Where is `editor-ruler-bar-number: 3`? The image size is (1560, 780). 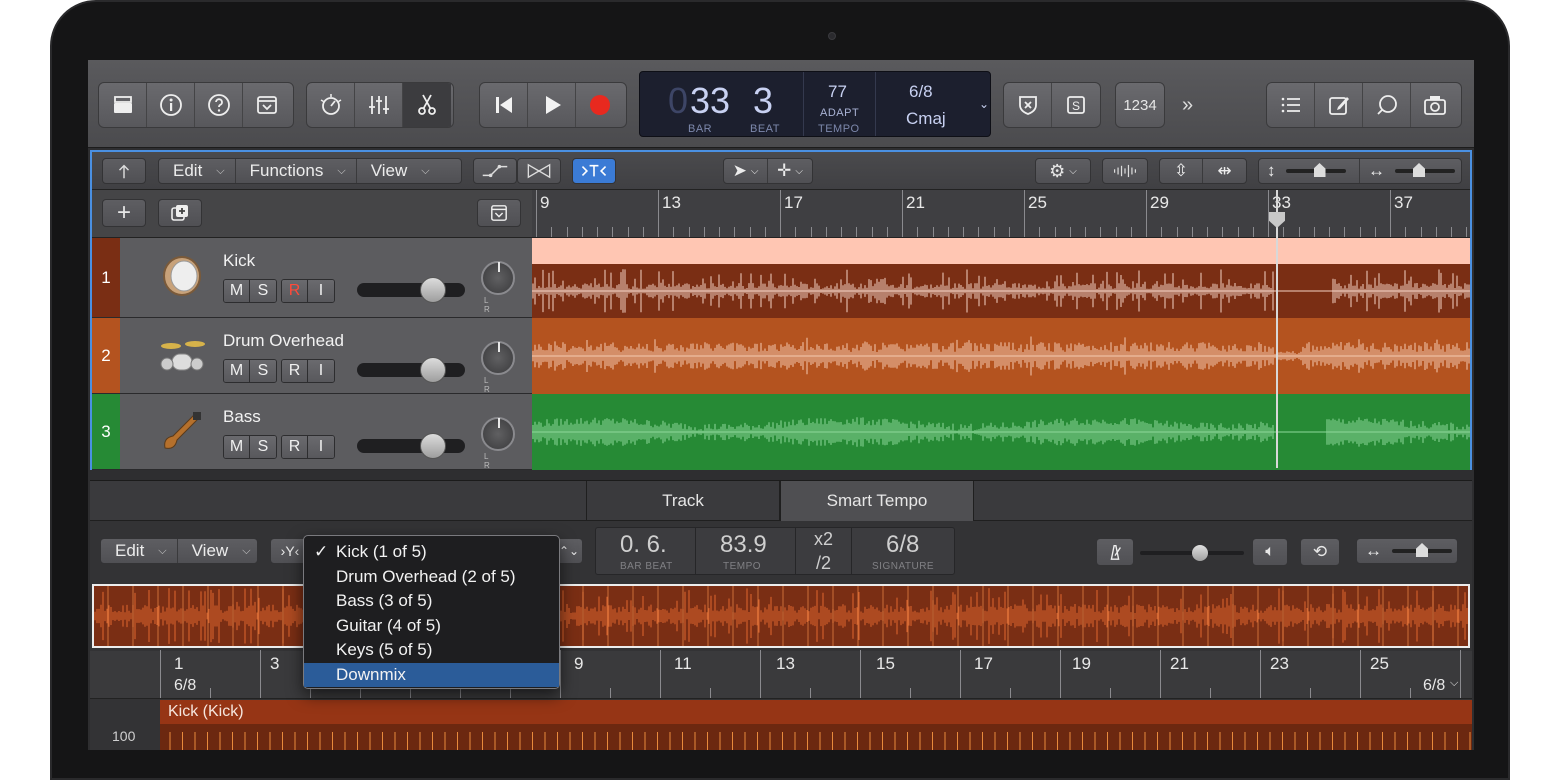
editor-ruler-bar-number: 3 is located at coordinates (275, 663).